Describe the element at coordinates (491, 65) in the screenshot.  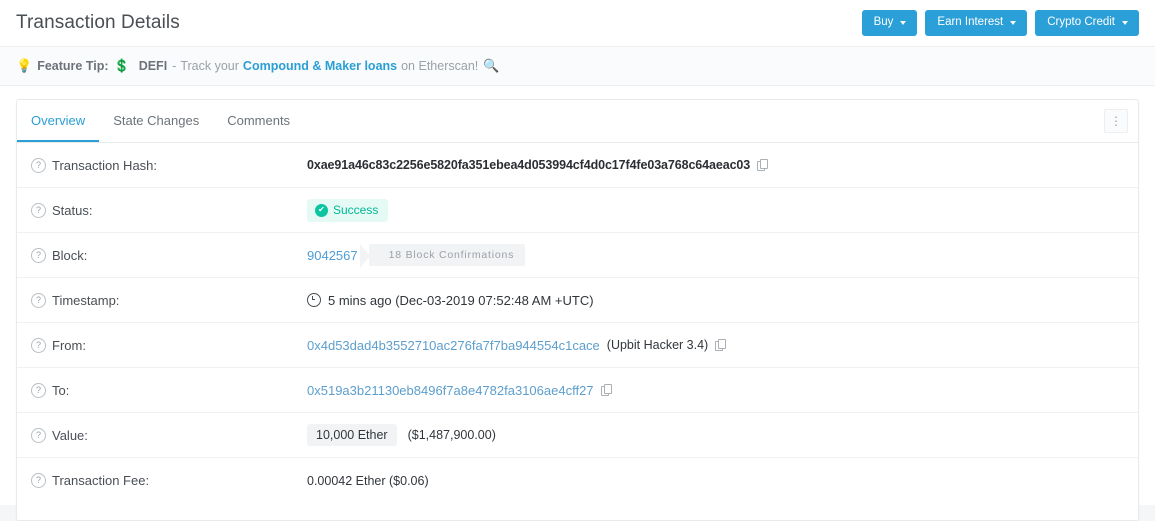
I see `search-icon: 🔍` at that location.